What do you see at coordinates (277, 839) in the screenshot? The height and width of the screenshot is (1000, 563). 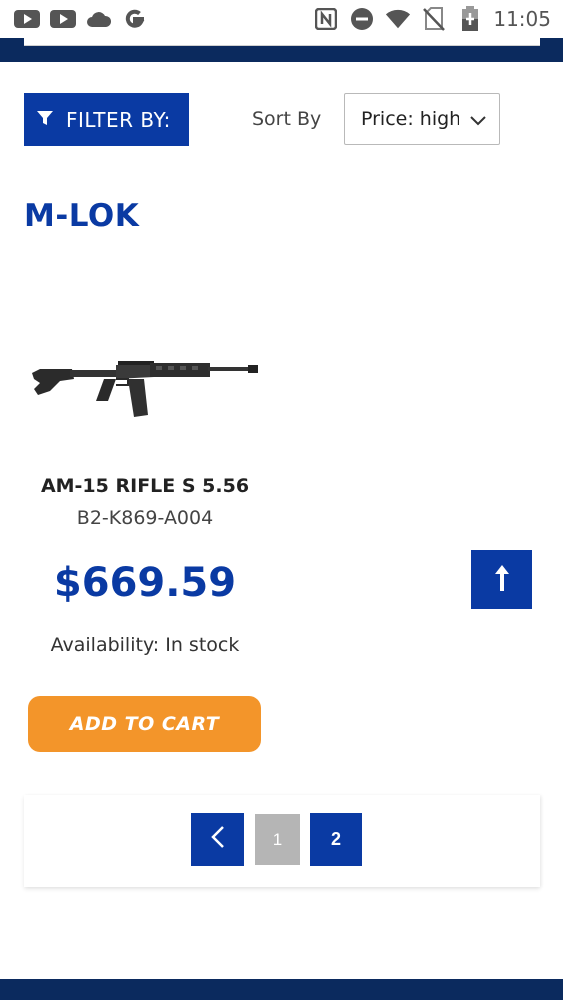 I see `pagination-page-1: 1` at bounding box center [277, 839].